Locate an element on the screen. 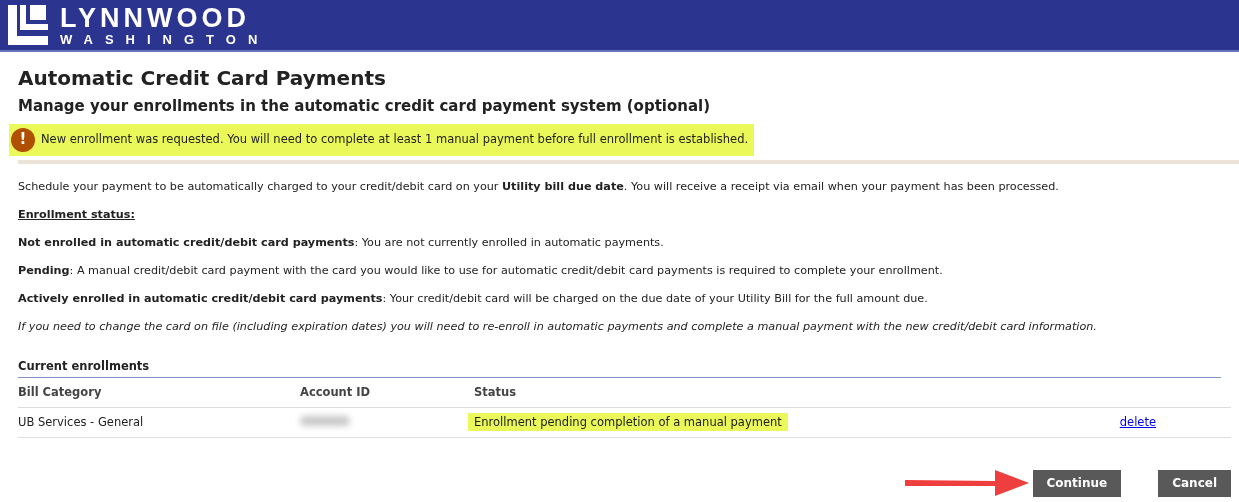  alert-text: New enrollment was requested. You will need to complete at least 1 manual payment before full enrollment is established. is located at coordinates (395, 139).